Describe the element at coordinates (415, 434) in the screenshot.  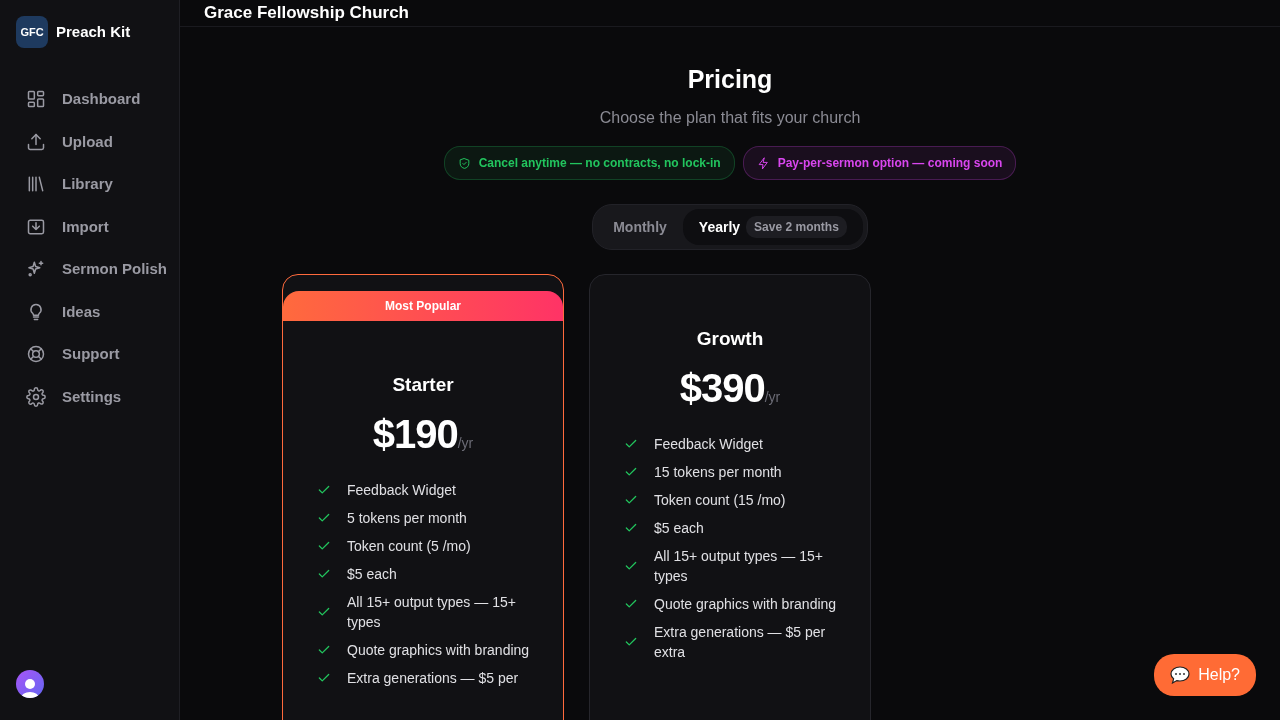
I see `plan-price: $190` at that location.